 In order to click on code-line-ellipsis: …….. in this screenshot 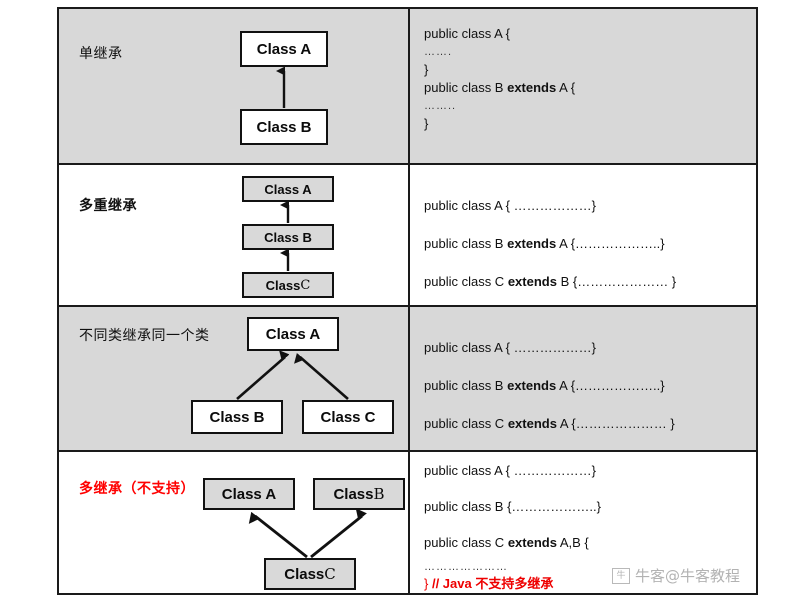, I will do `click(440, 106)`.